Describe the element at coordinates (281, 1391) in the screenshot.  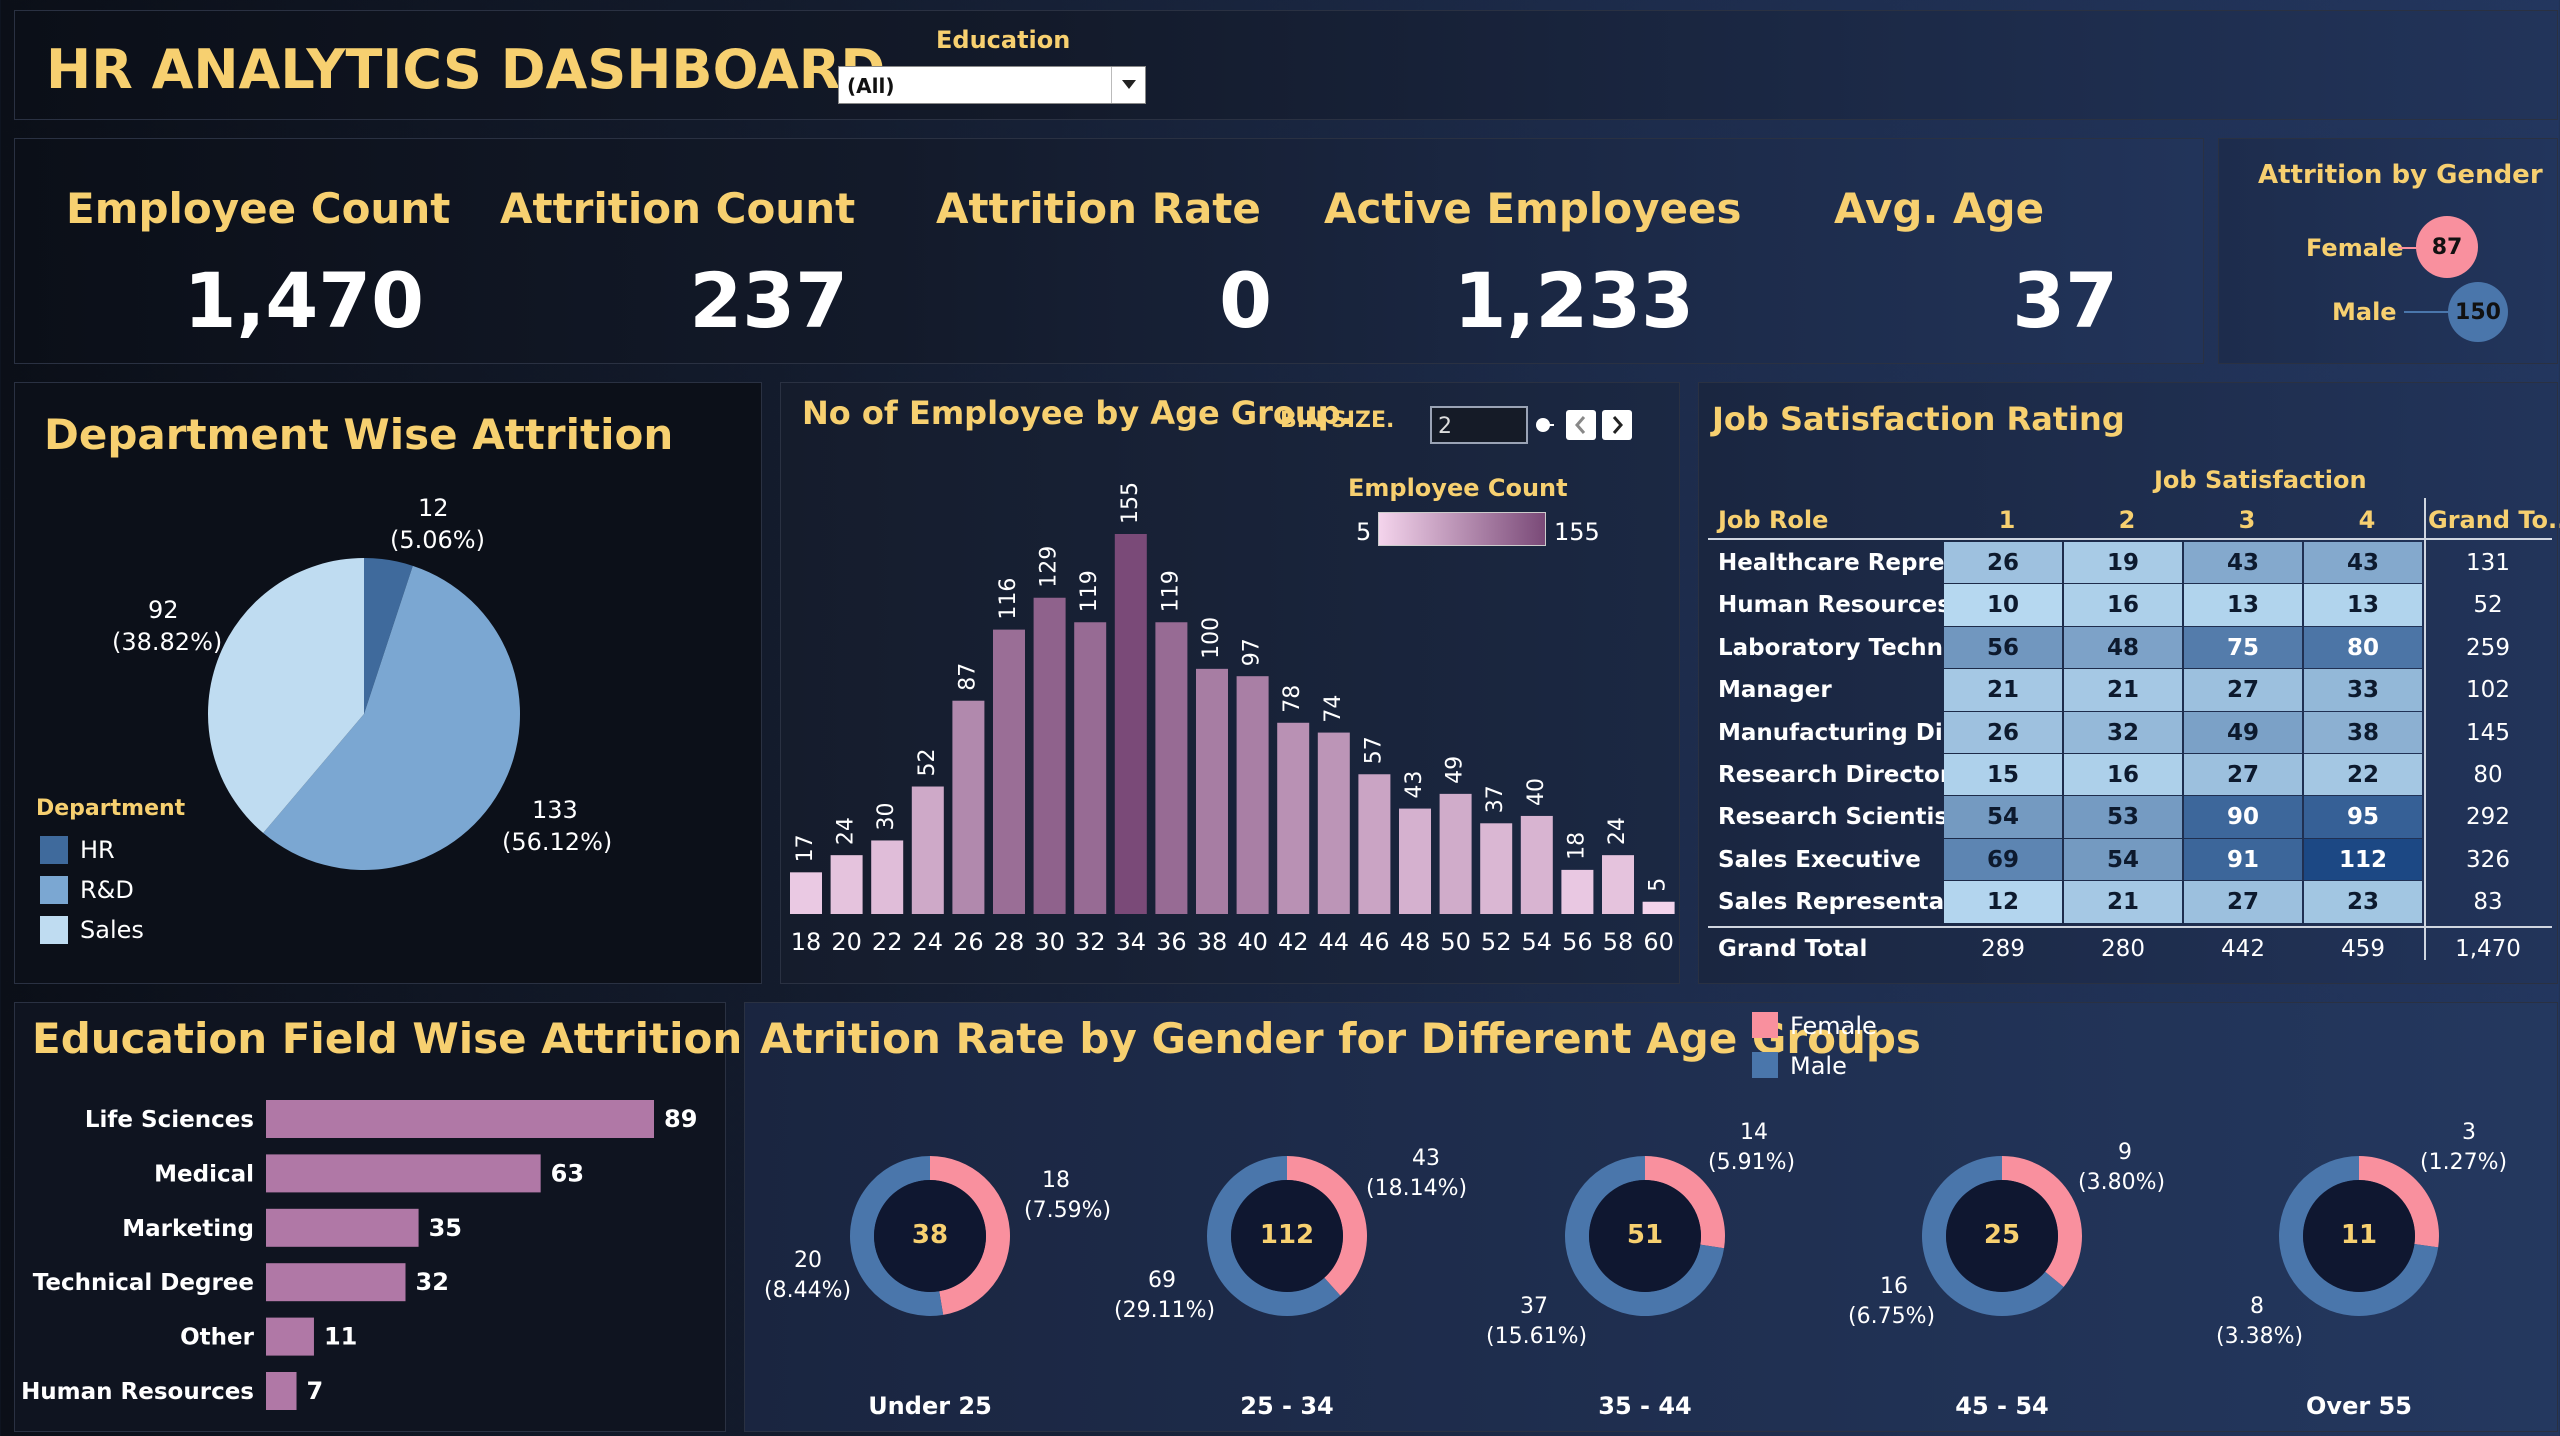
I see `edu-bar-human-resources` at that location.